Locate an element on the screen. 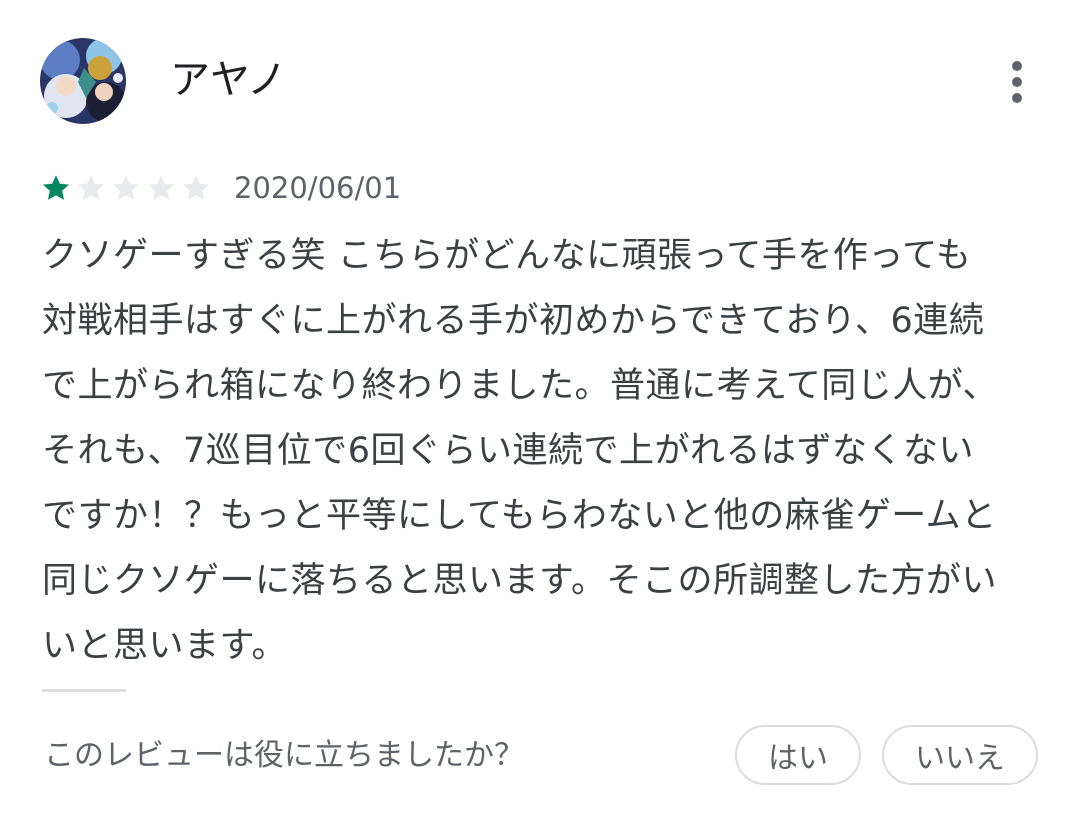 This screenshot has height=832, width=1080. divider is located at coordinates (84, 690).